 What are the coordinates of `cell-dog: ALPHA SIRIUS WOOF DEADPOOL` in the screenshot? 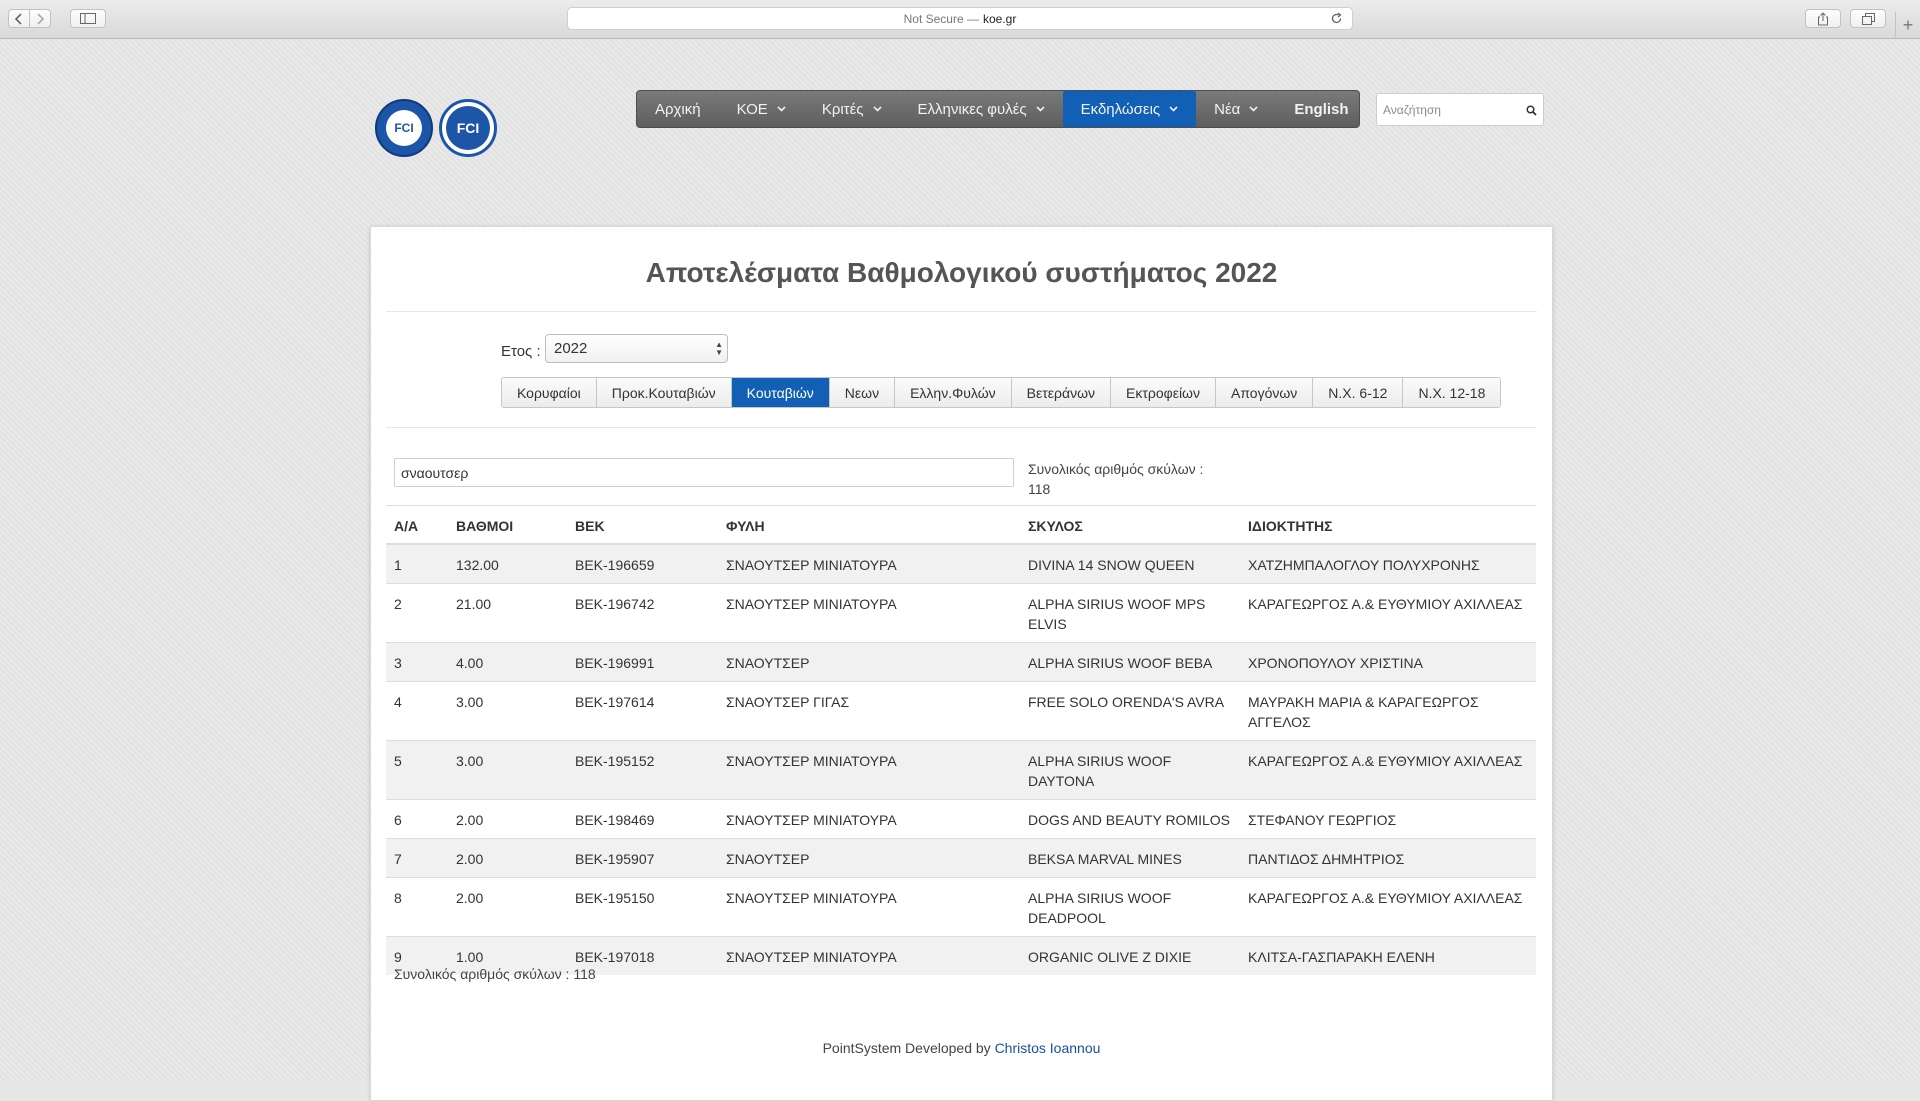 It's located at (1130, 907).